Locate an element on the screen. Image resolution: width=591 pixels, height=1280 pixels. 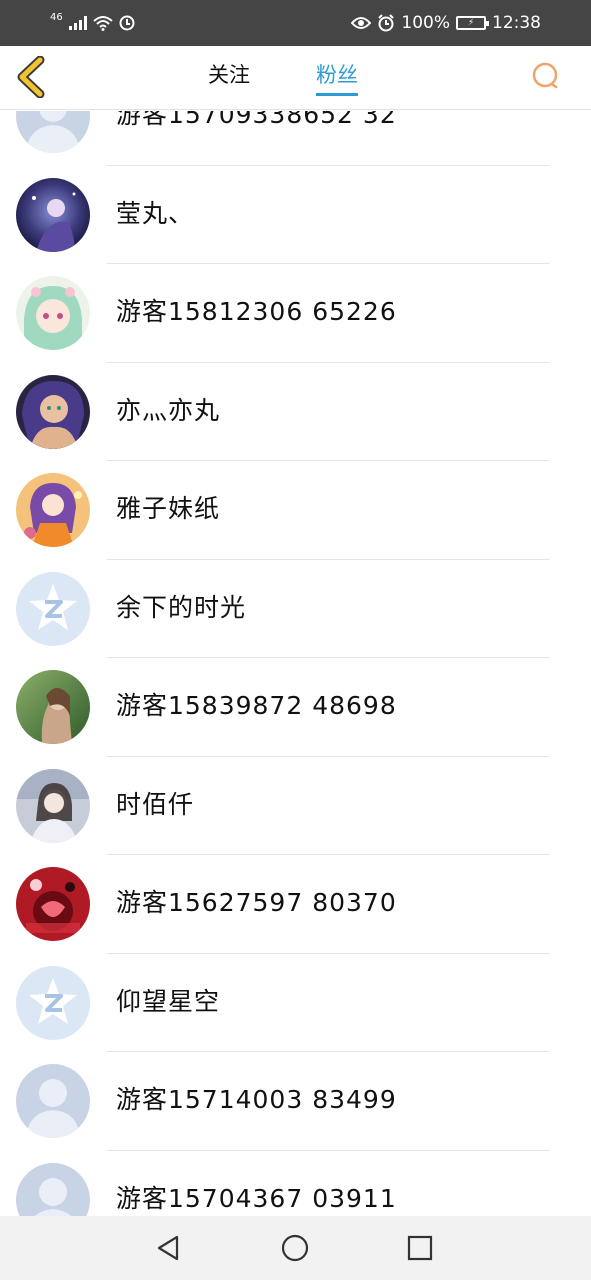
triangle-back-icon is located at coordinates (168, 1248).